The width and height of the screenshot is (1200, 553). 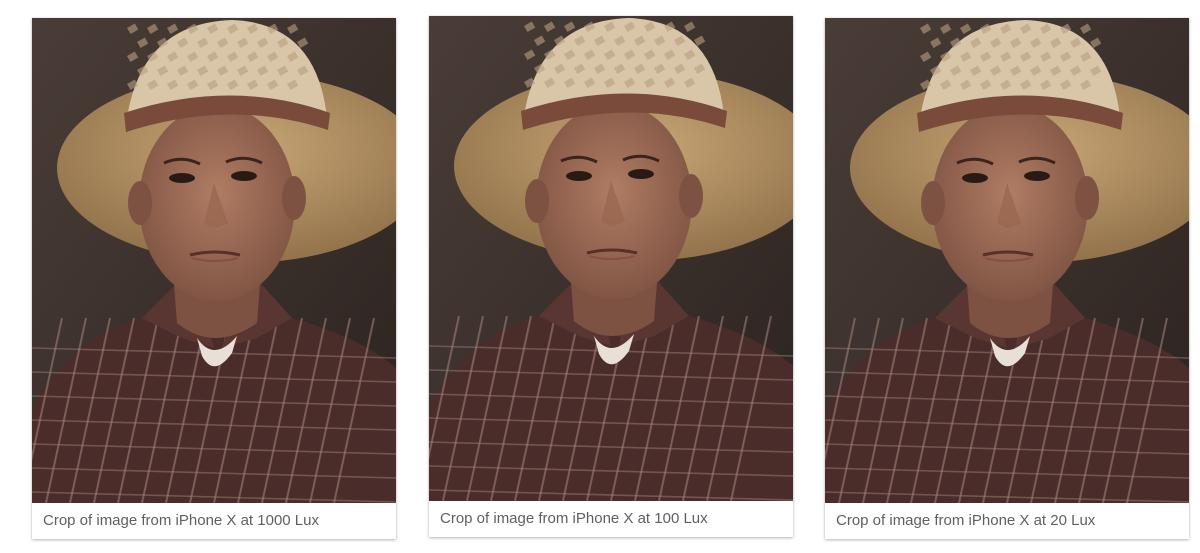 I want to click on photo-caption: Crop of image from iPhone X at 100 Lux, so click(x=574, y=518).